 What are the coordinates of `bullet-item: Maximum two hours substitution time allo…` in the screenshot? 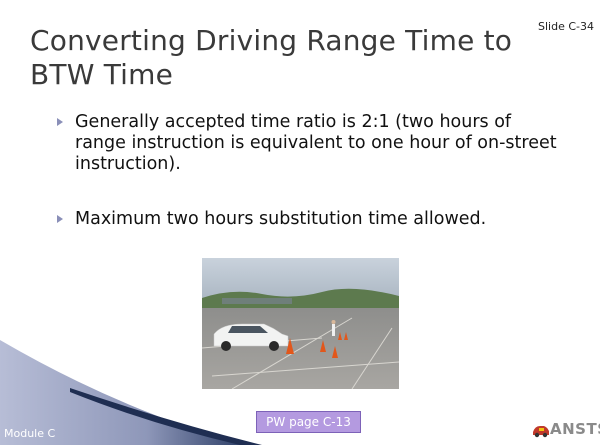 It's located at (312, 219).